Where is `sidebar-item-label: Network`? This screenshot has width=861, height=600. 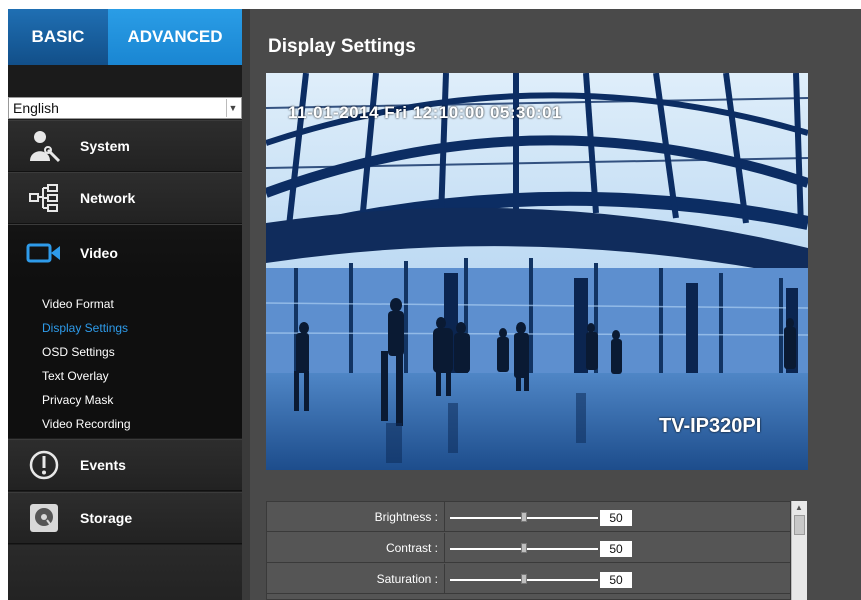 sidebar-item-label: Network is located at coordinates (108, 198).